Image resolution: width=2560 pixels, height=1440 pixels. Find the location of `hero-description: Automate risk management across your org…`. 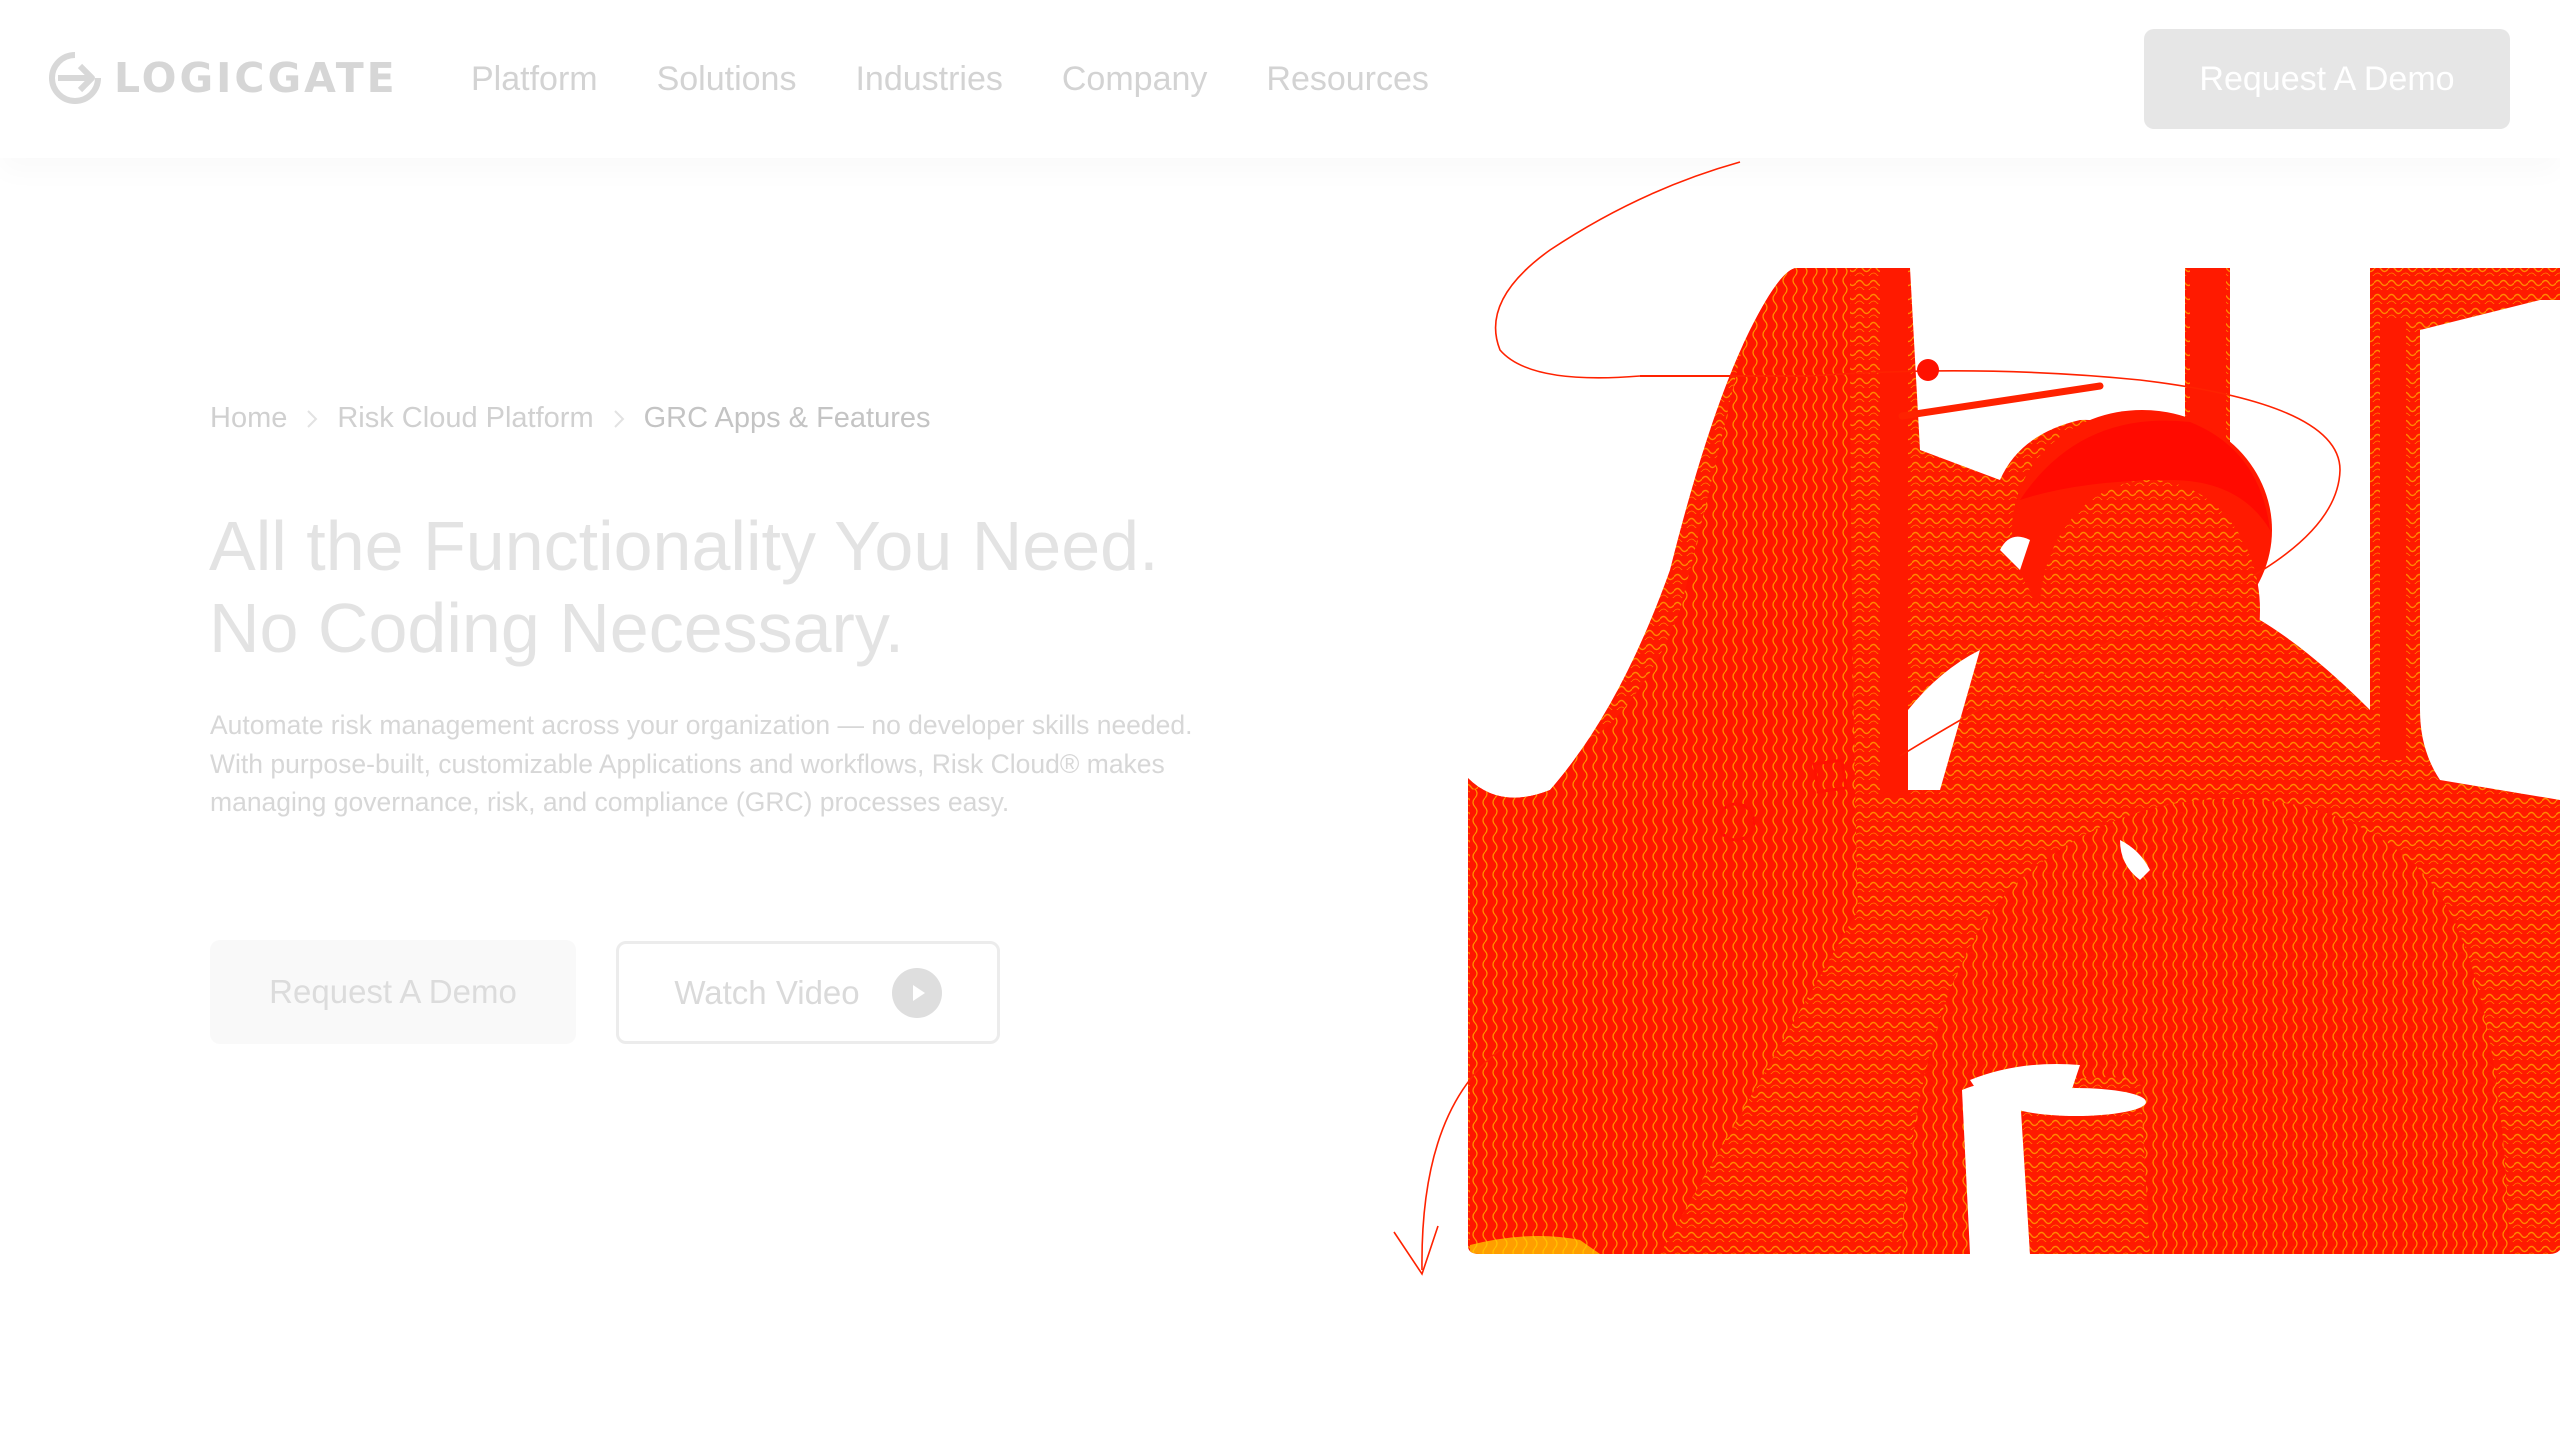

hero-description: Automate risk management across your org… is located at coordinates (750, 764).